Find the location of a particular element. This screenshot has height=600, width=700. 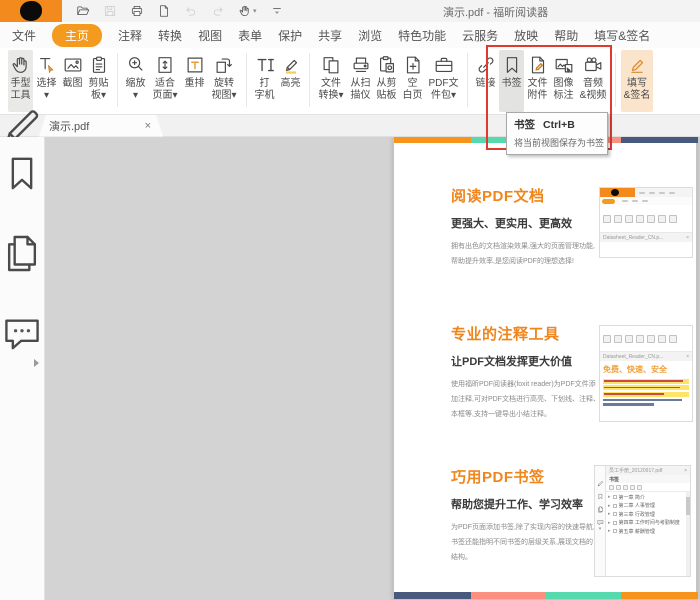

mini-doc-tab: Datasheet_Reader_CN.p... × is located at coordinates (646, 237).